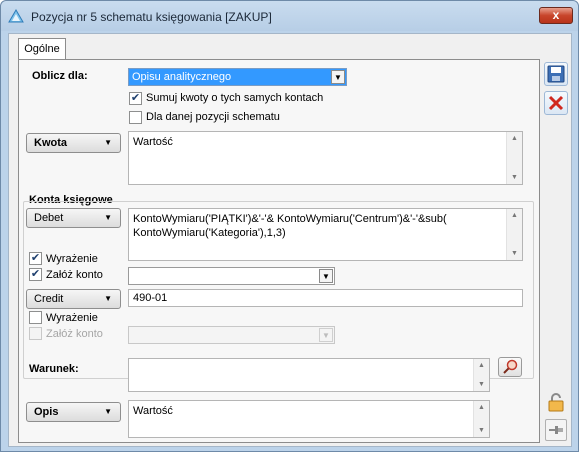  Describe the element at coordinates (325, 158) in the screenshot. I see `kwota-textarea: Wartość ▲ ▼` at that location.